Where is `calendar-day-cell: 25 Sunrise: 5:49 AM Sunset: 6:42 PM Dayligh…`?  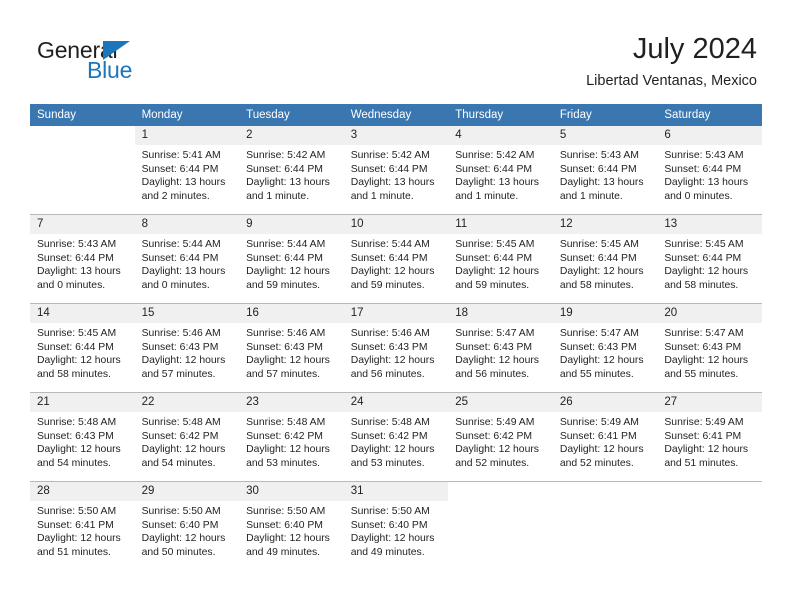 calendar-day-cell: 25 Sunrise: 5:49 AM Sunset: 6:42 PM Dayligh… is located at coordinates (500, 437).